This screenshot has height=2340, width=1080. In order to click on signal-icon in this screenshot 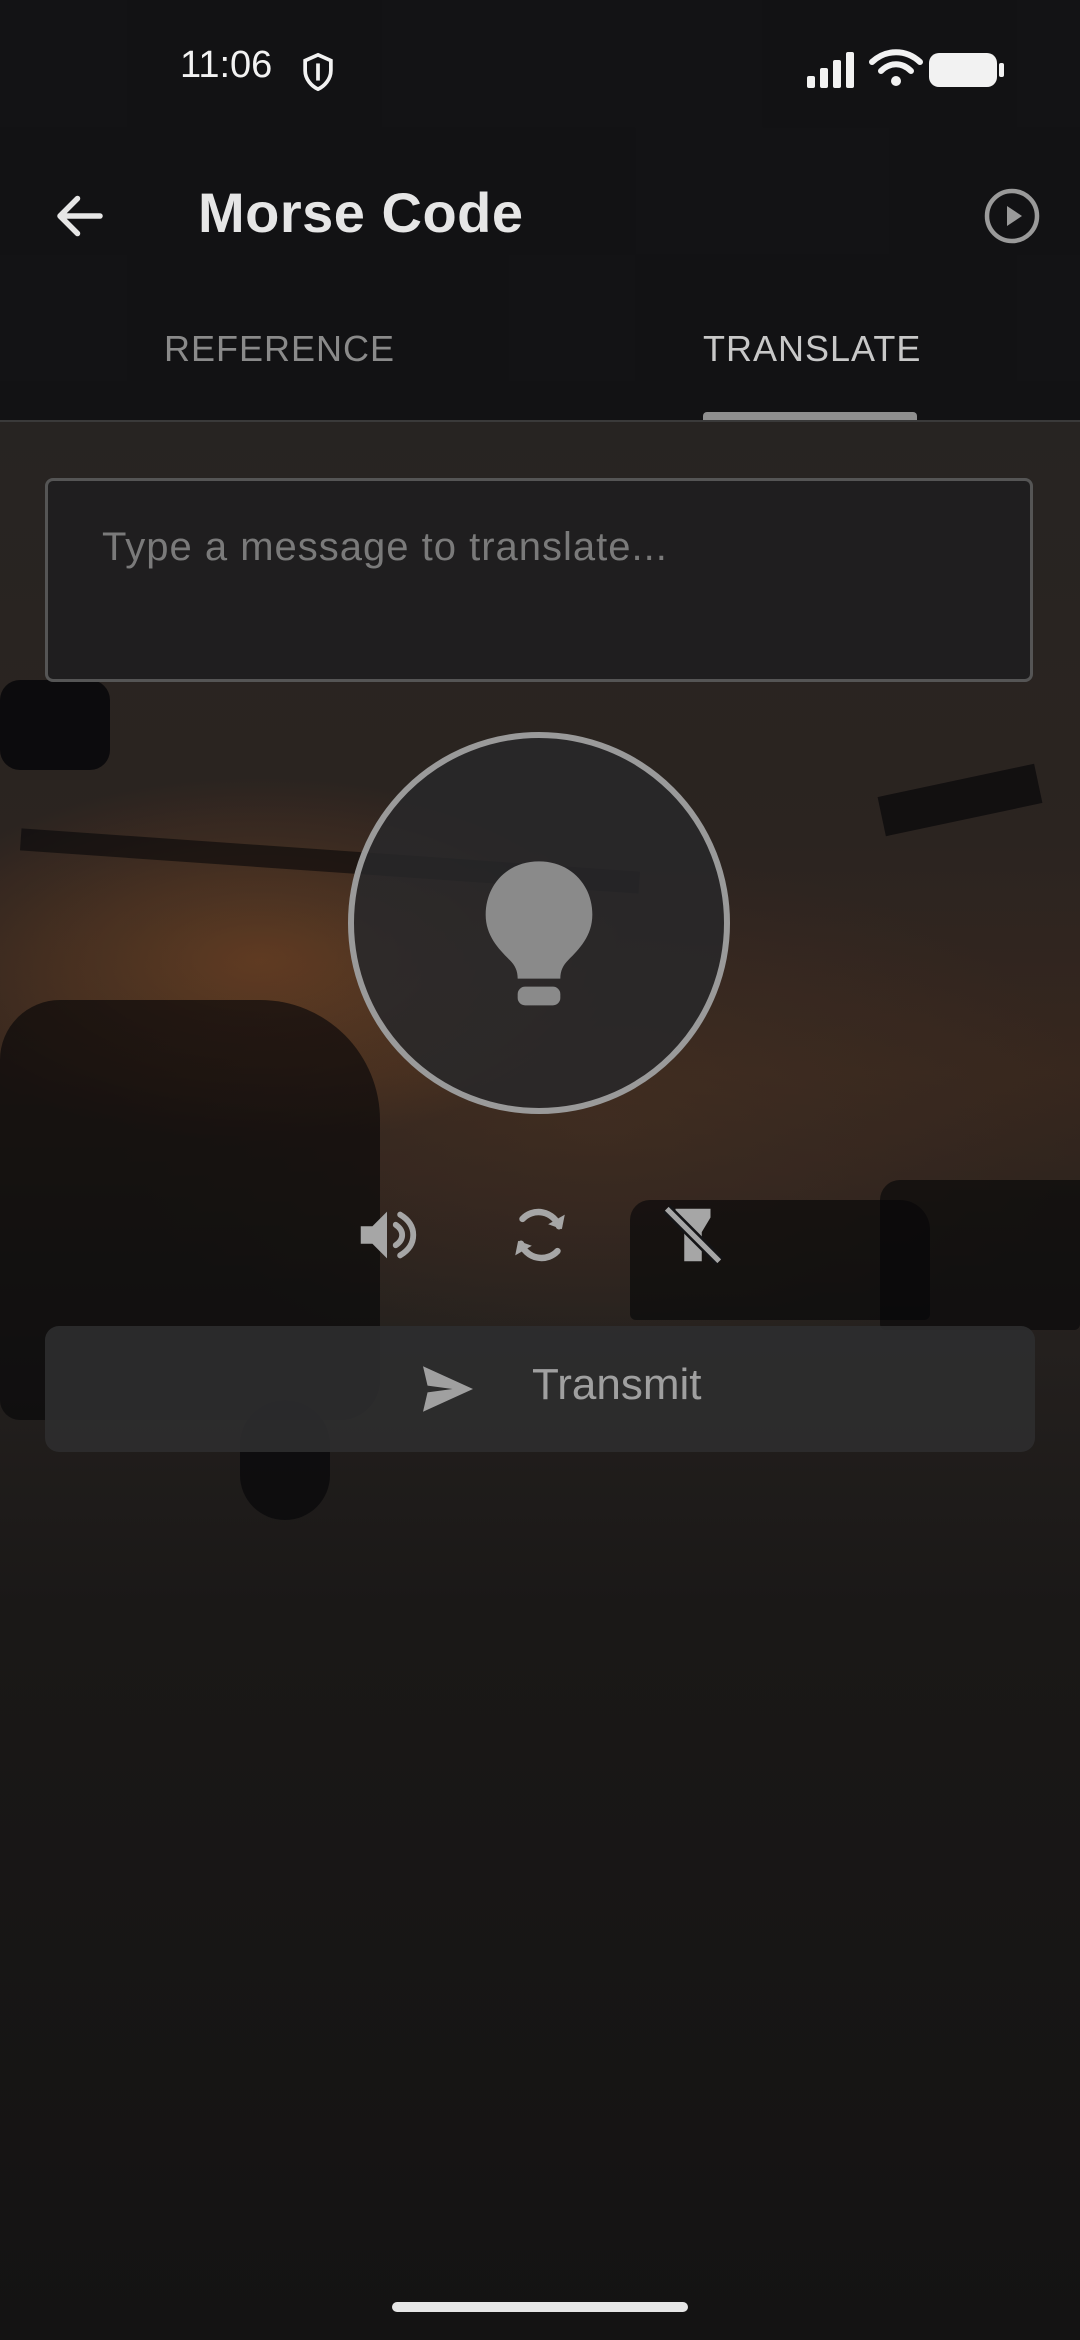, I will do `click(830, 70)`.